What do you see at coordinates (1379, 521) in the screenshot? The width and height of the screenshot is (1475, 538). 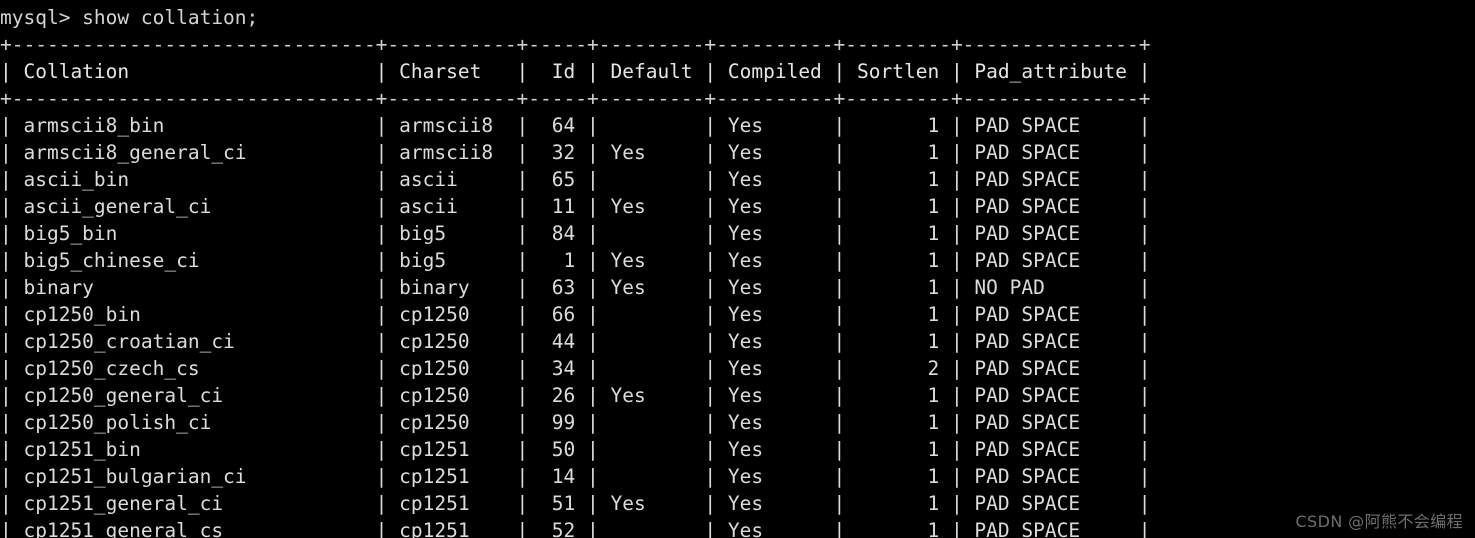 I see `csdn-watermark: CSDN @阿熊不会编程` at bounding box center [1379, 521].